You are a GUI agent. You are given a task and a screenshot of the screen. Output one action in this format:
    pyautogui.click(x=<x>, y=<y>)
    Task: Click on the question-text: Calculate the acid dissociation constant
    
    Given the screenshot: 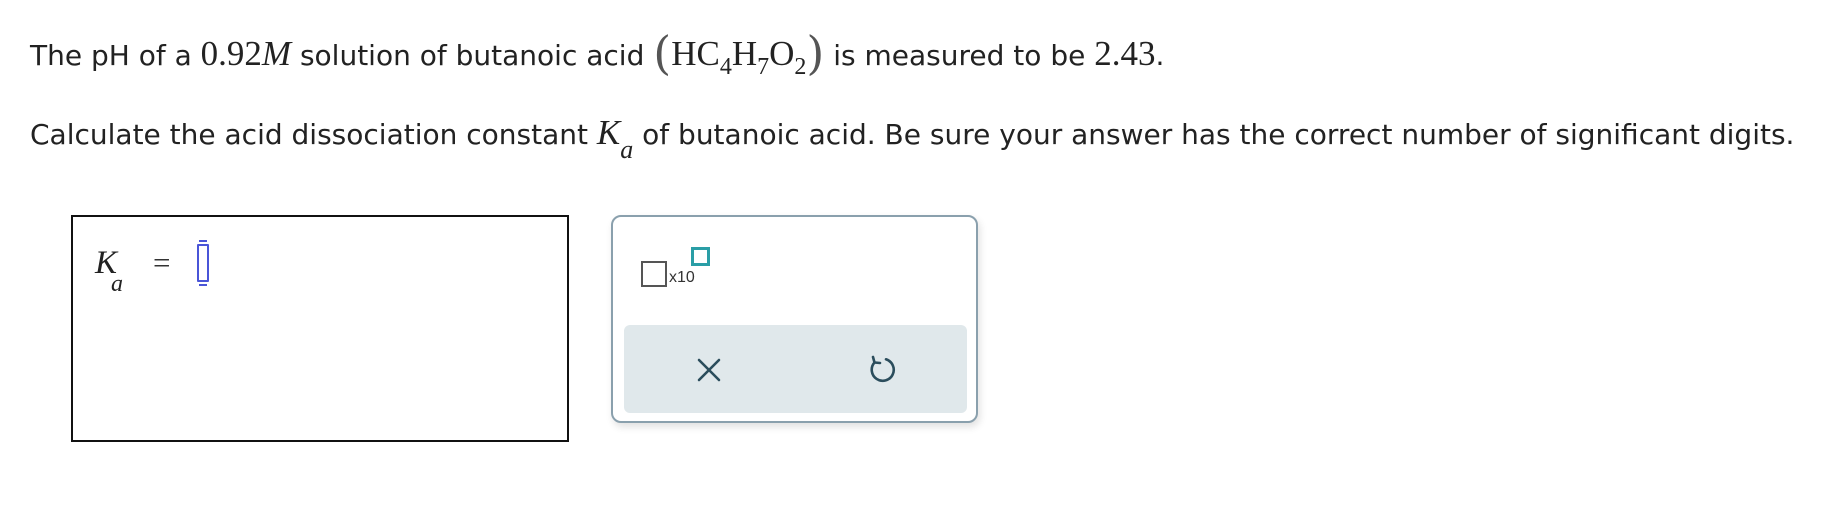 What is the action you would take?
    pyautogui.click(x=313, y=134)
    